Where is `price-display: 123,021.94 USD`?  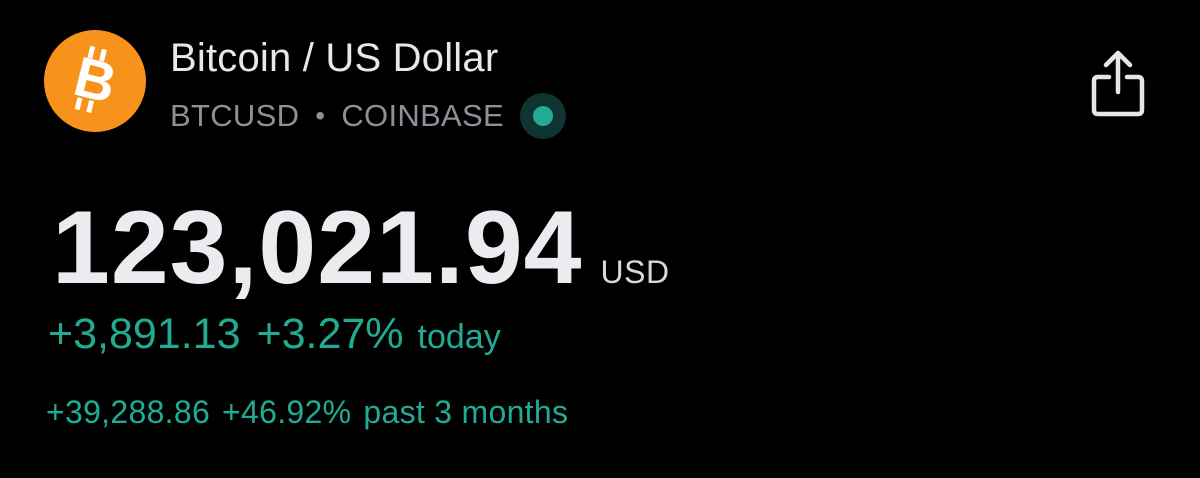 price-display: 123,021.94 USD is located at coordinates (361, 248).